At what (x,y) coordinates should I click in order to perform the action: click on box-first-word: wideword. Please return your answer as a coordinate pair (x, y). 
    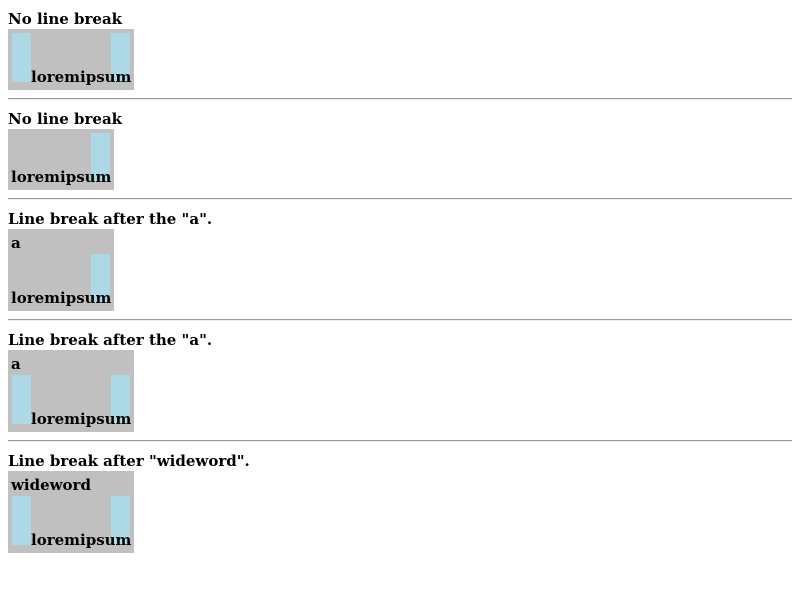
    Looking at the image, I should click on (51, 485).